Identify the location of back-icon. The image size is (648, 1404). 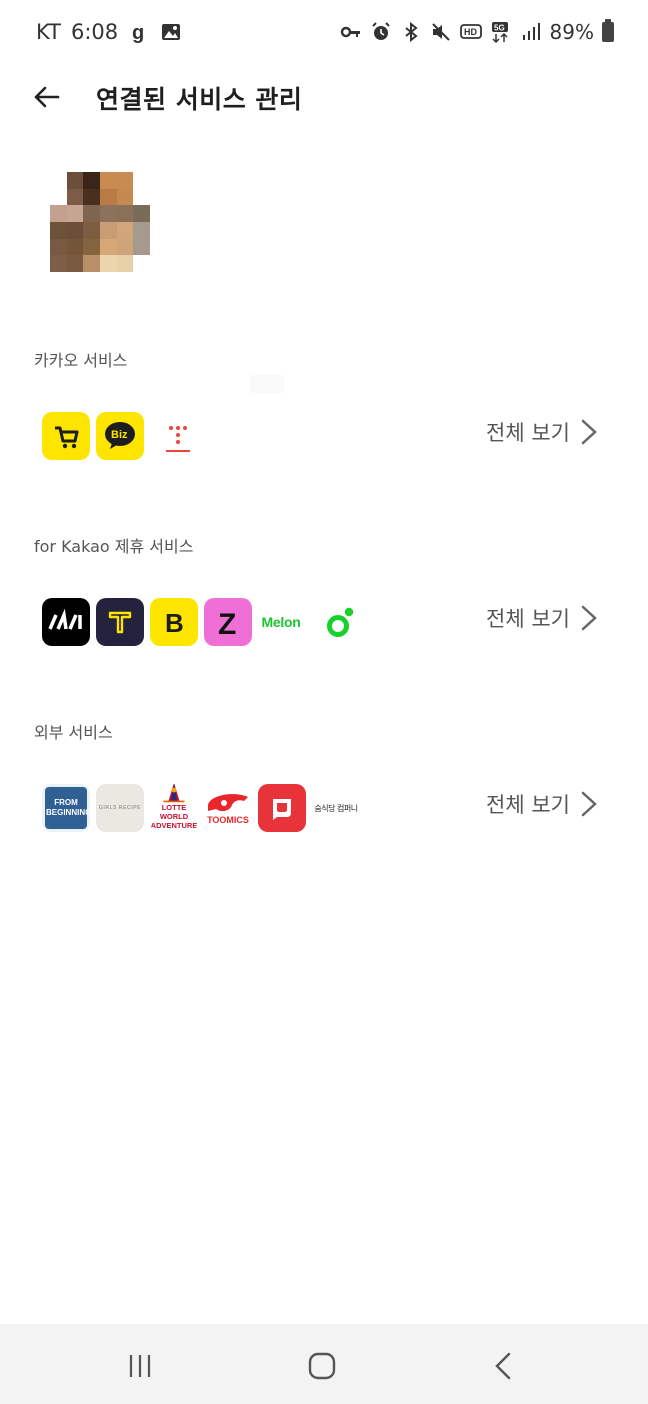
(503, 1366).